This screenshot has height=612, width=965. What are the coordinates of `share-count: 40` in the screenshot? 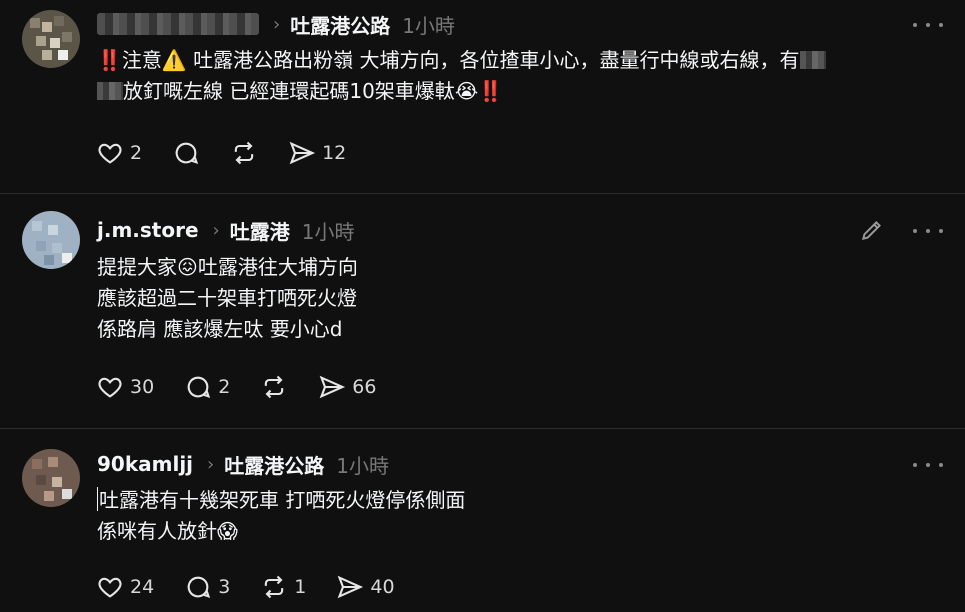 It's located at (382, 587).